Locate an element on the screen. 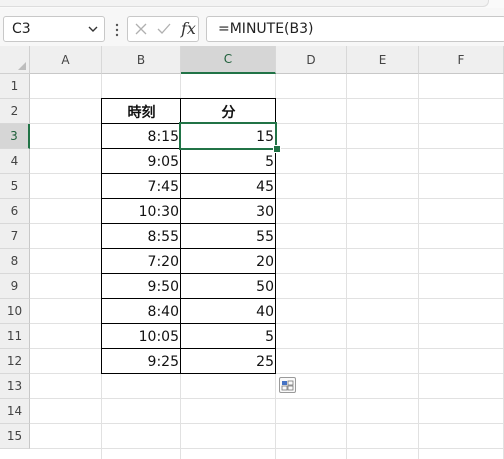 This screenshot has width=504, height=459. time-cell: 9:50 is located at coordinates (141, 286).